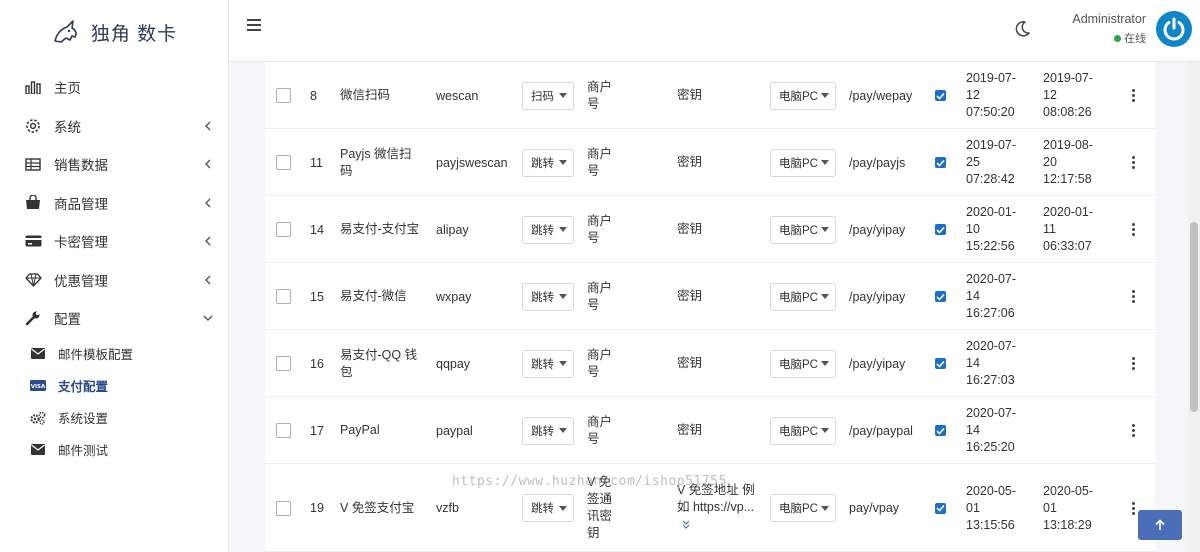 This screenshot has width=1200, height=552. I want to click on payment-name: V 免签支付宝, so click(383, 508).